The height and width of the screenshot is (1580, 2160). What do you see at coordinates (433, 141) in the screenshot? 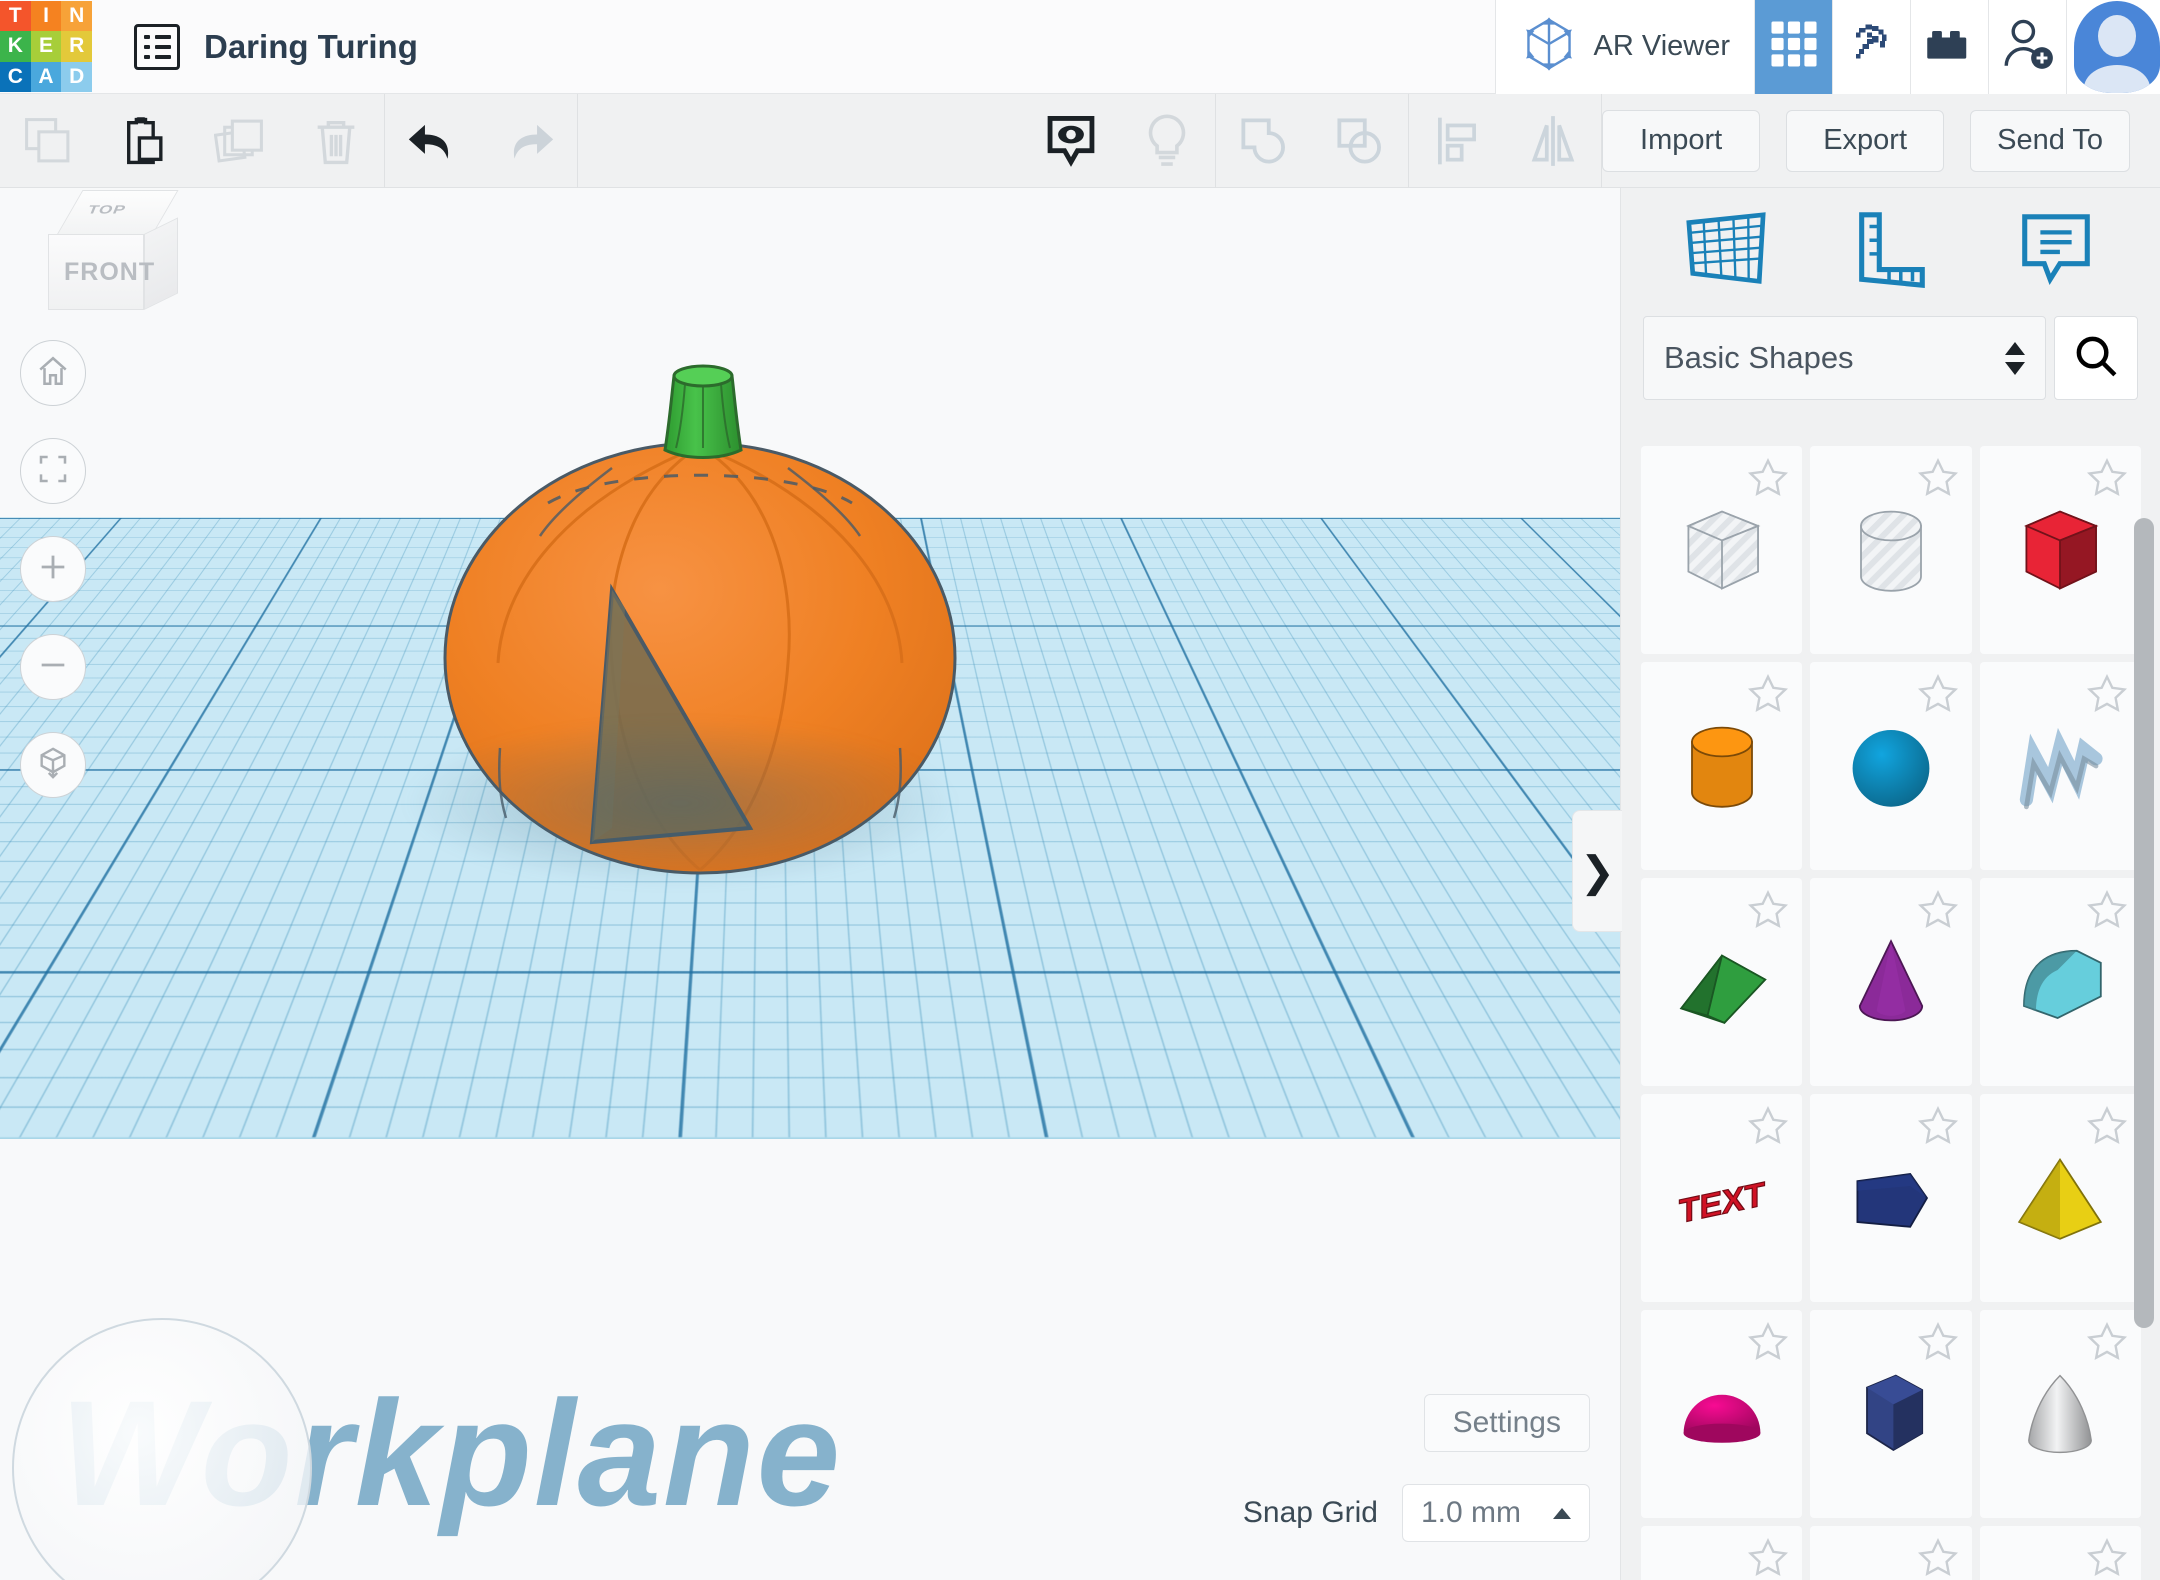
I see `undo-button` at bounding box center [433, 141].